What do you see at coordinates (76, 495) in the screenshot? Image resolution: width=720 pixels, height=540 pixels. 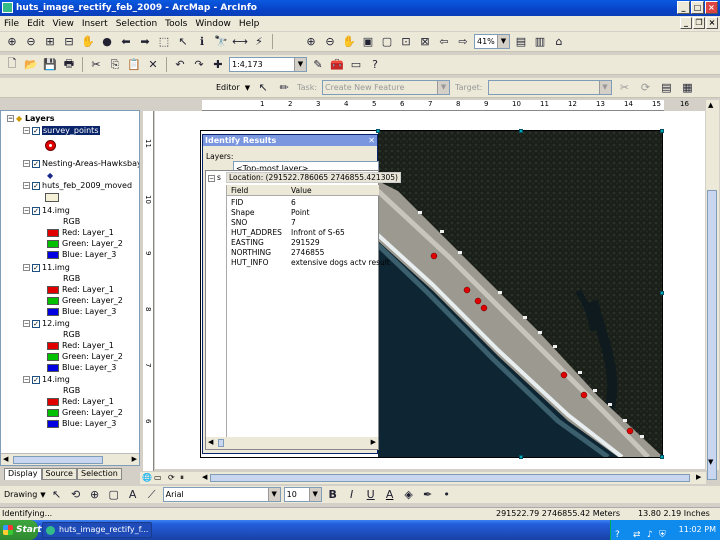 I see `rotate-icon: ⟲` at bounding box center [76, 495].